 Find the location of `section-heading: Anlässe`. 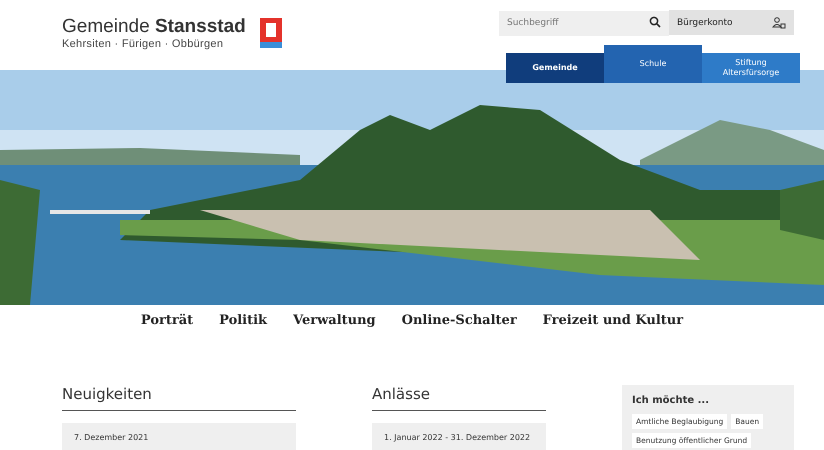

section-heading: Anlässe is located at coordinates (459, 398).